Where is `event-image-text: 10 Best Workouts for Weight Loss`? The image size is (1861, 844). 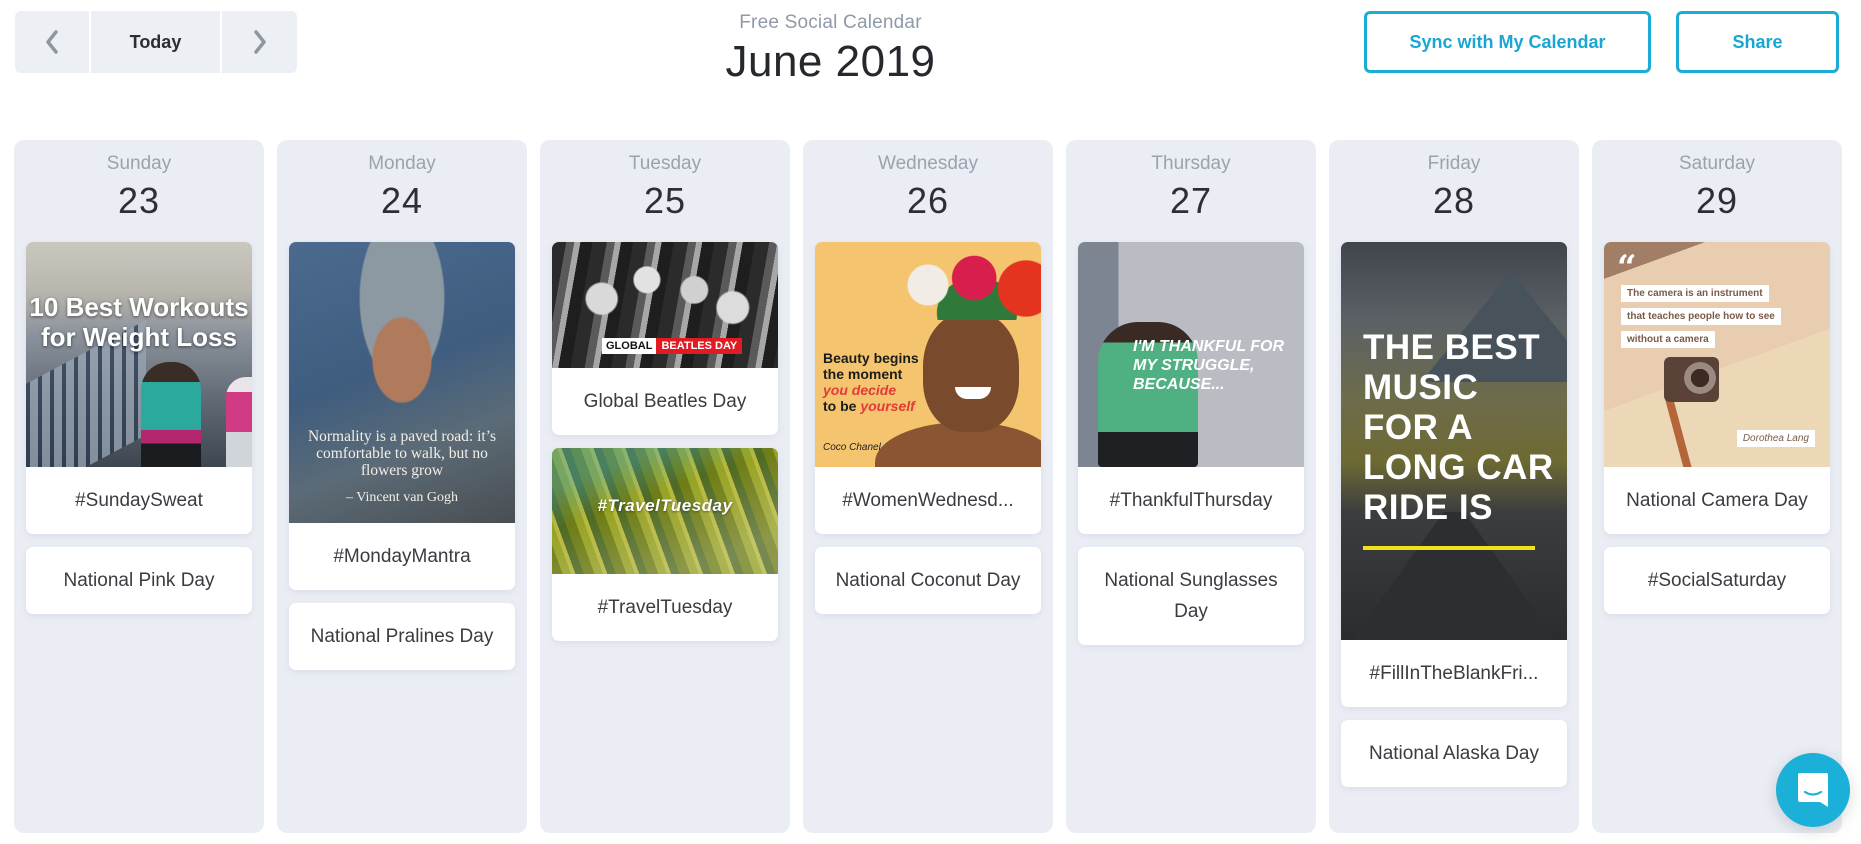 event-image-text: 10 Best Workouts for Weight Loss is located at coordinates (139, 322).